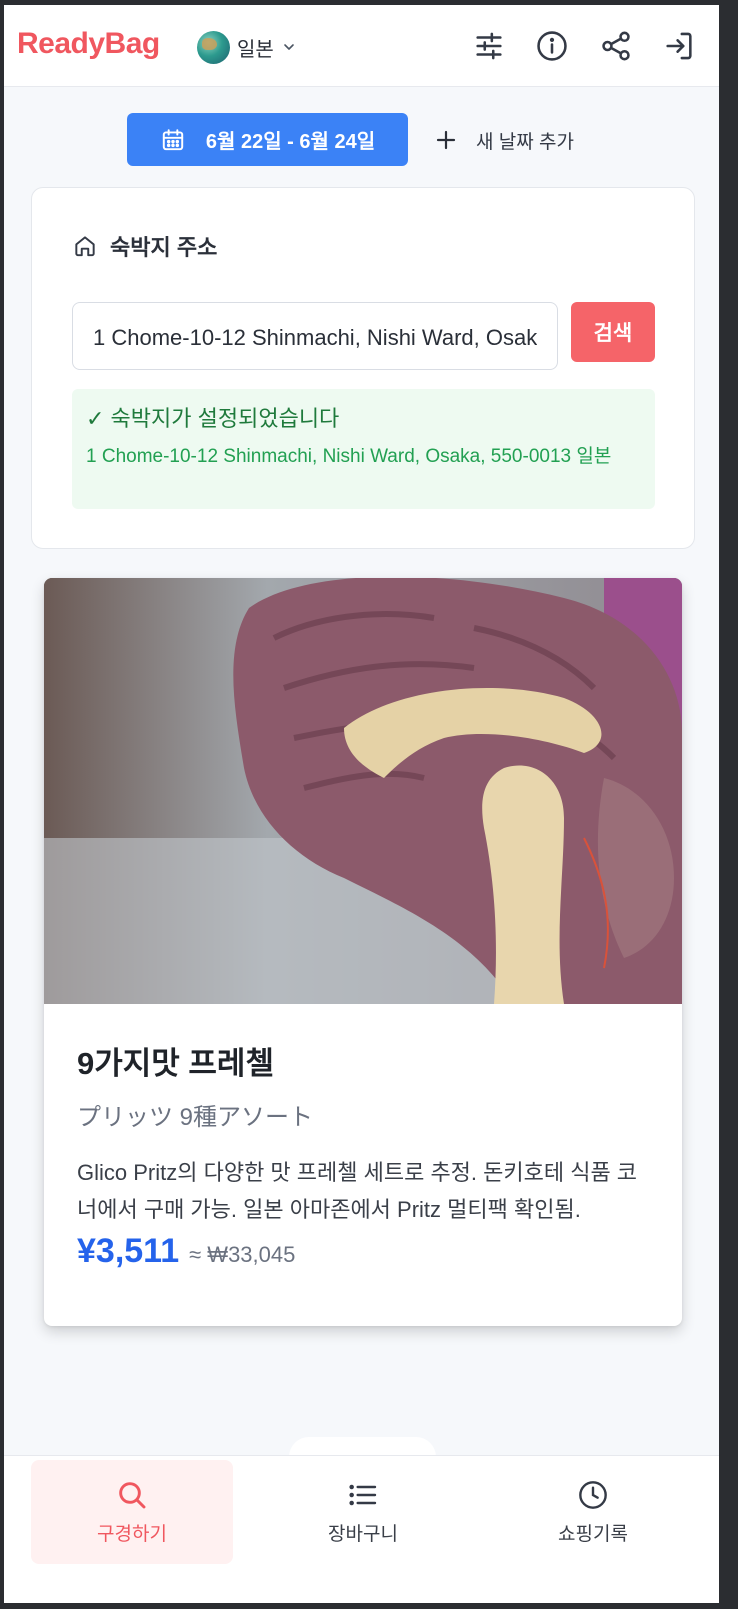  I want to click on add-date-button: 새 날짜 추가, so click(504, 140).